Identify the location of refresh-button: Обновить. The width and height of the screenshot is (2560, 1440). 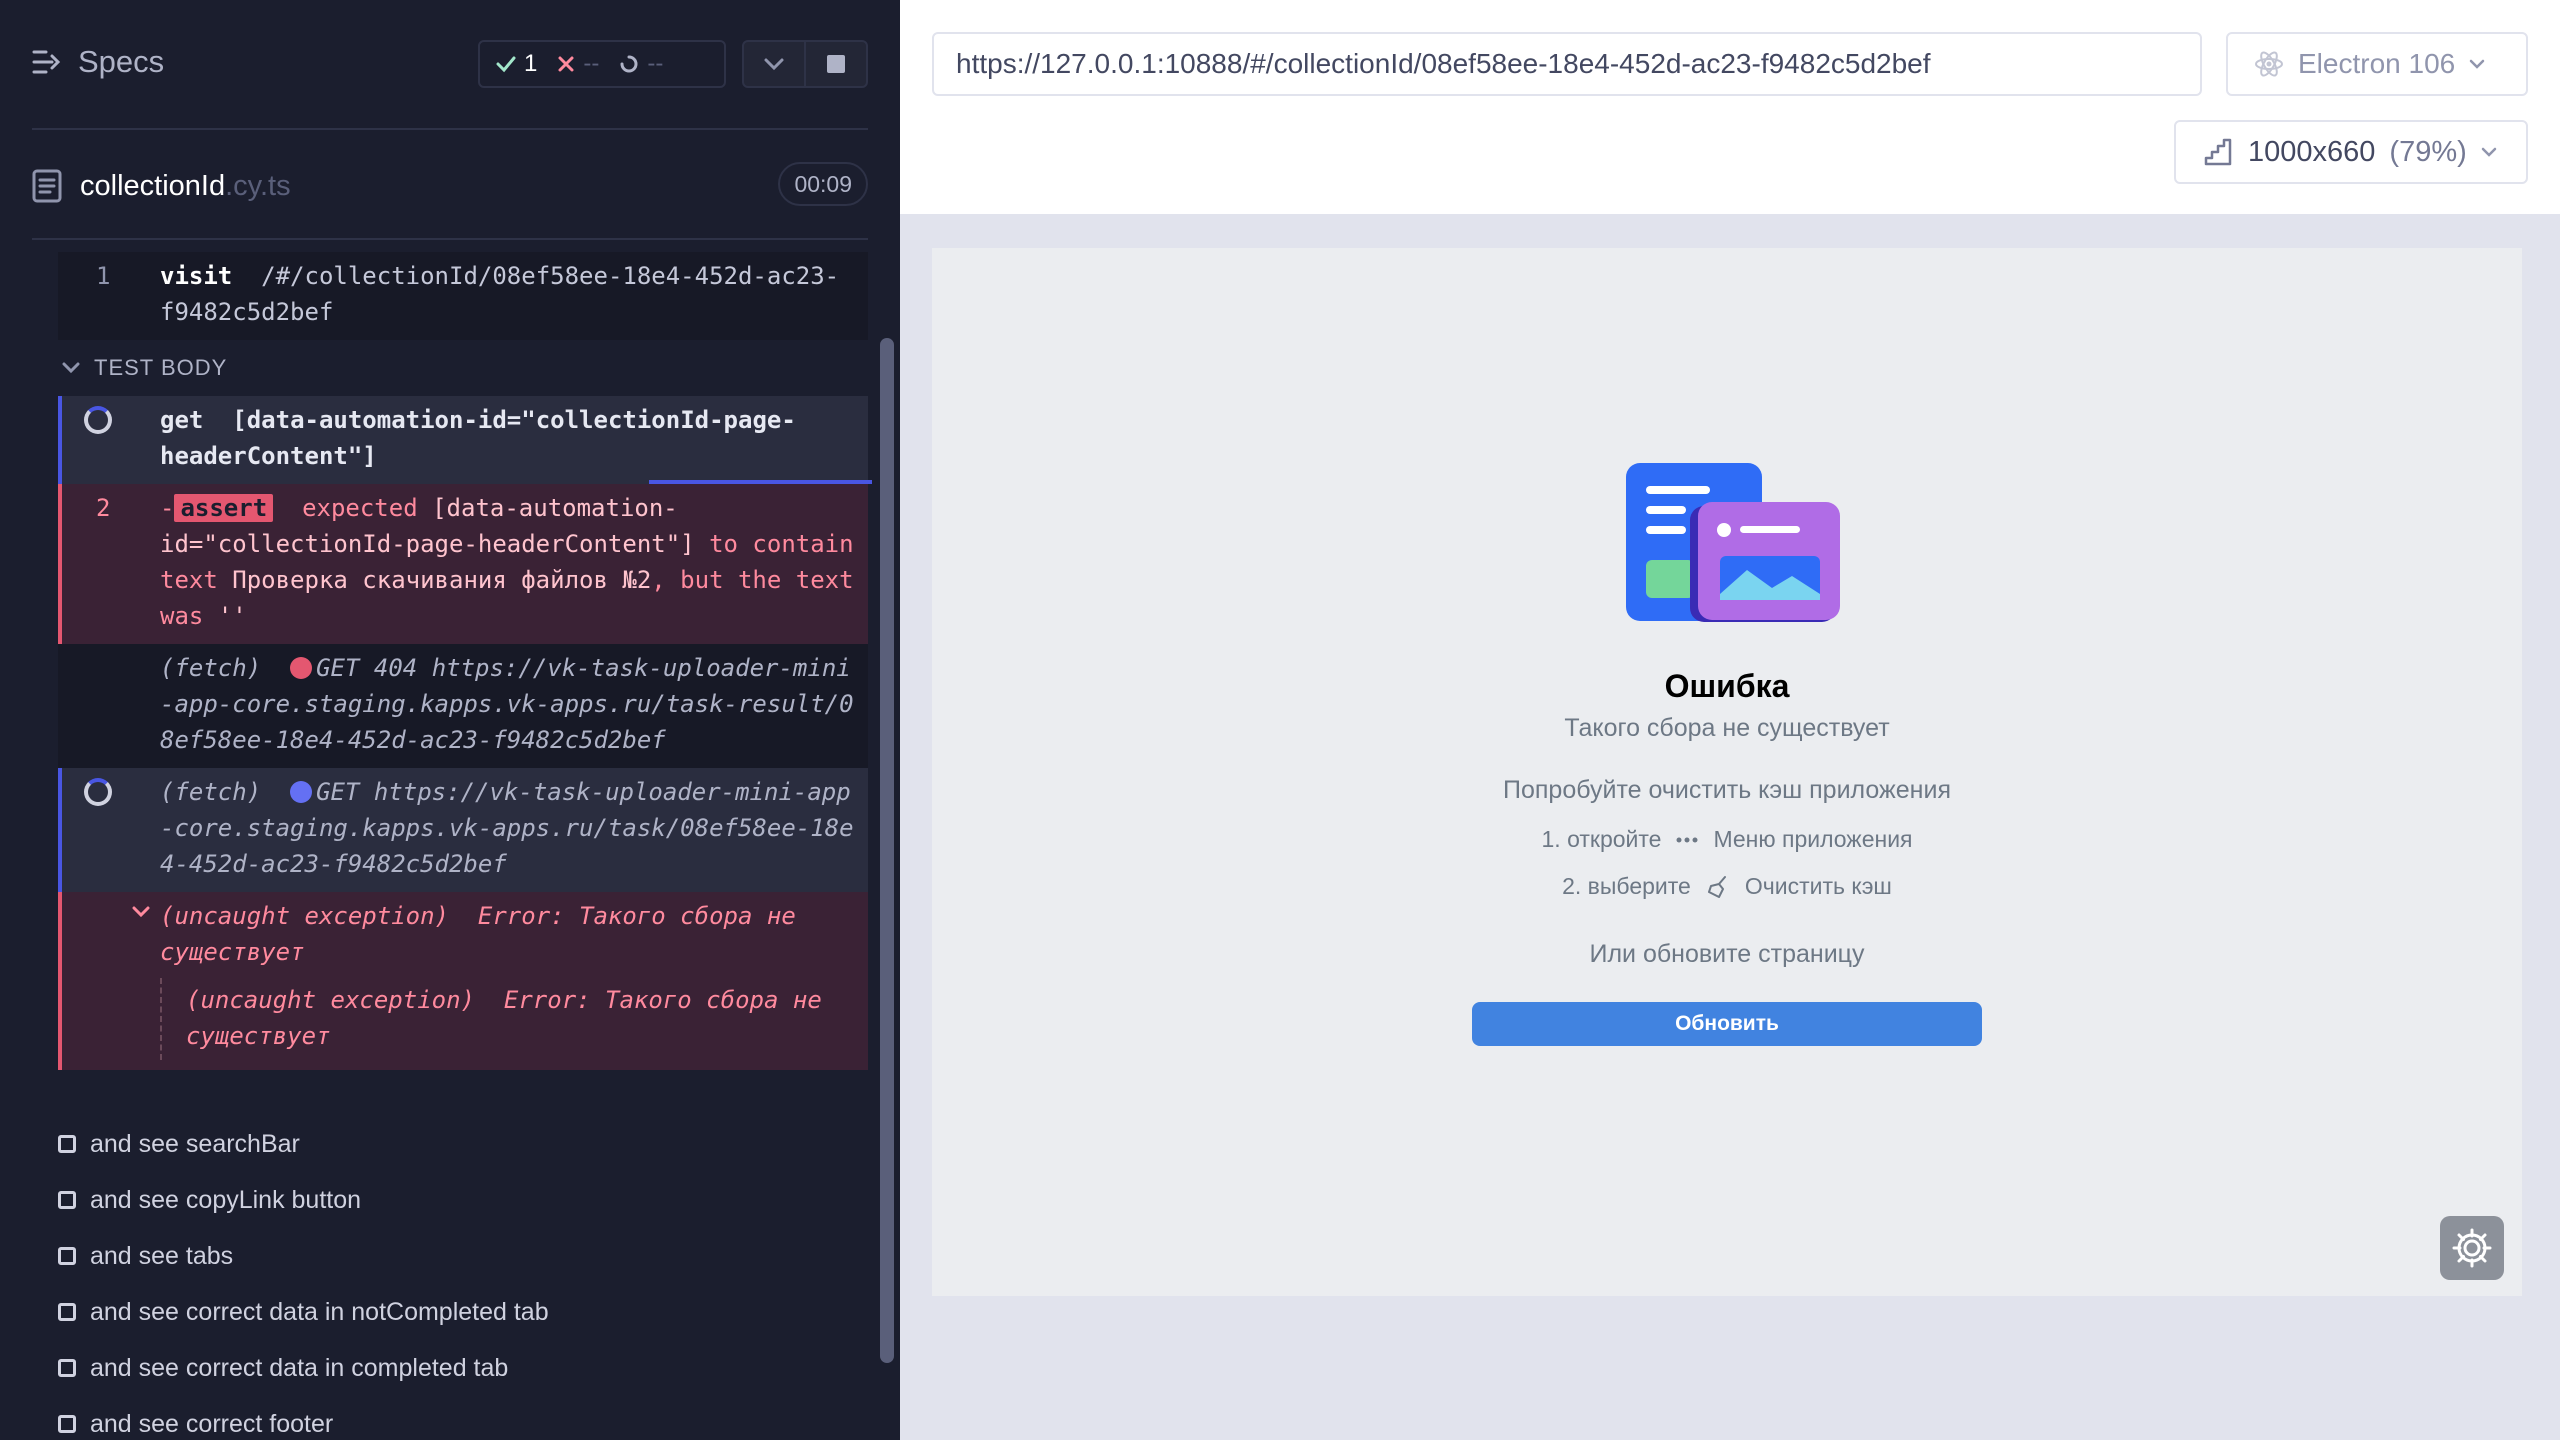
(1727, 1024).